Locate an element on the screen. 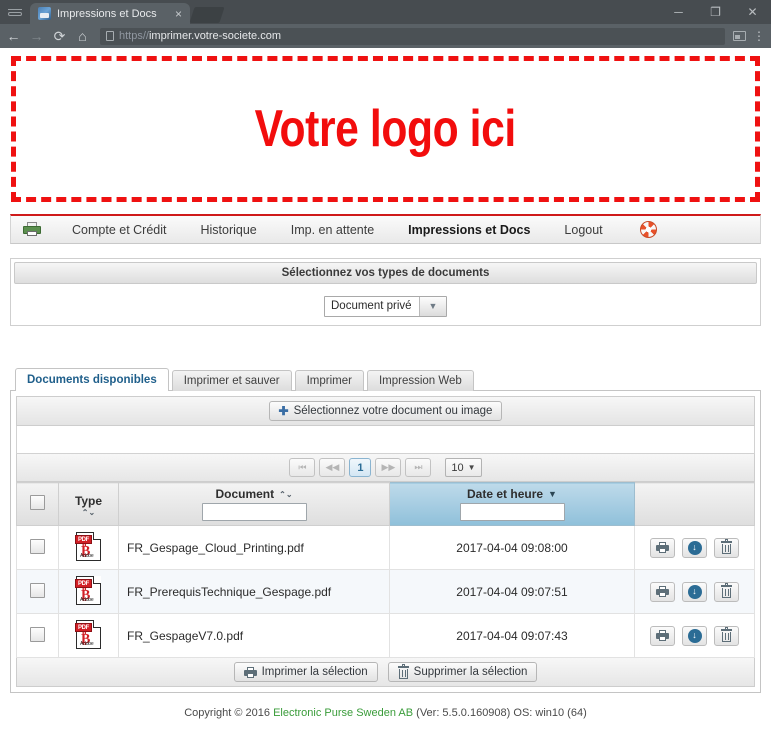  page-size-select: 10 ▼ is located at coordinates (463, 467).